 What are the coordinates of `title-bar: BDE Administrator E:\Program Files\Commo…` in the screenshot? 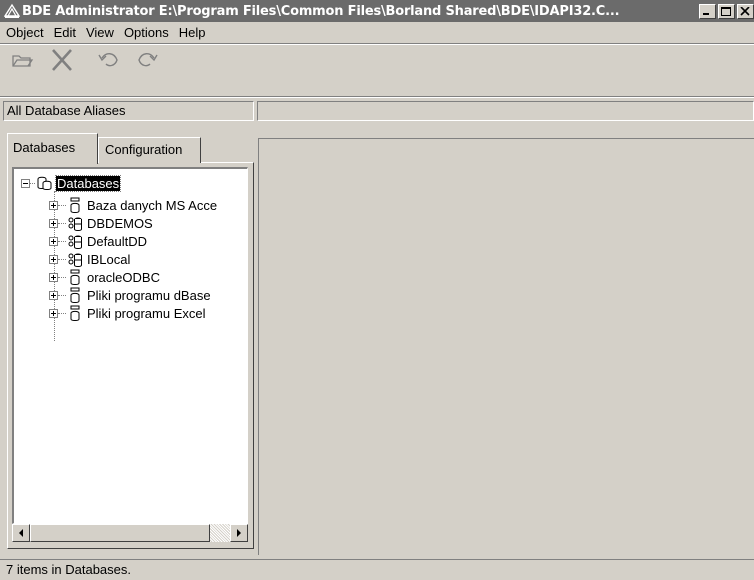 It's located at (377, 11).